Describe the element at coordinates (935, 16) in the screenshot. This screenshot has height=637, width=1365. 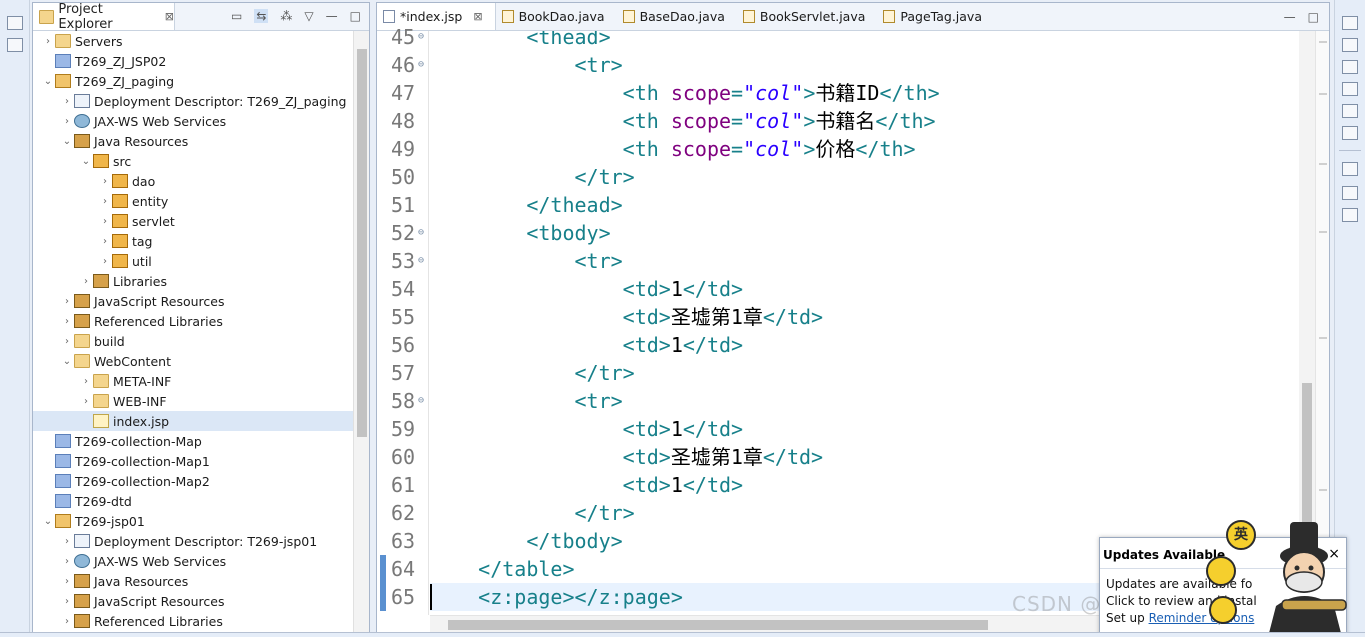
I see `editor-tab: PageTag.java` at that location.